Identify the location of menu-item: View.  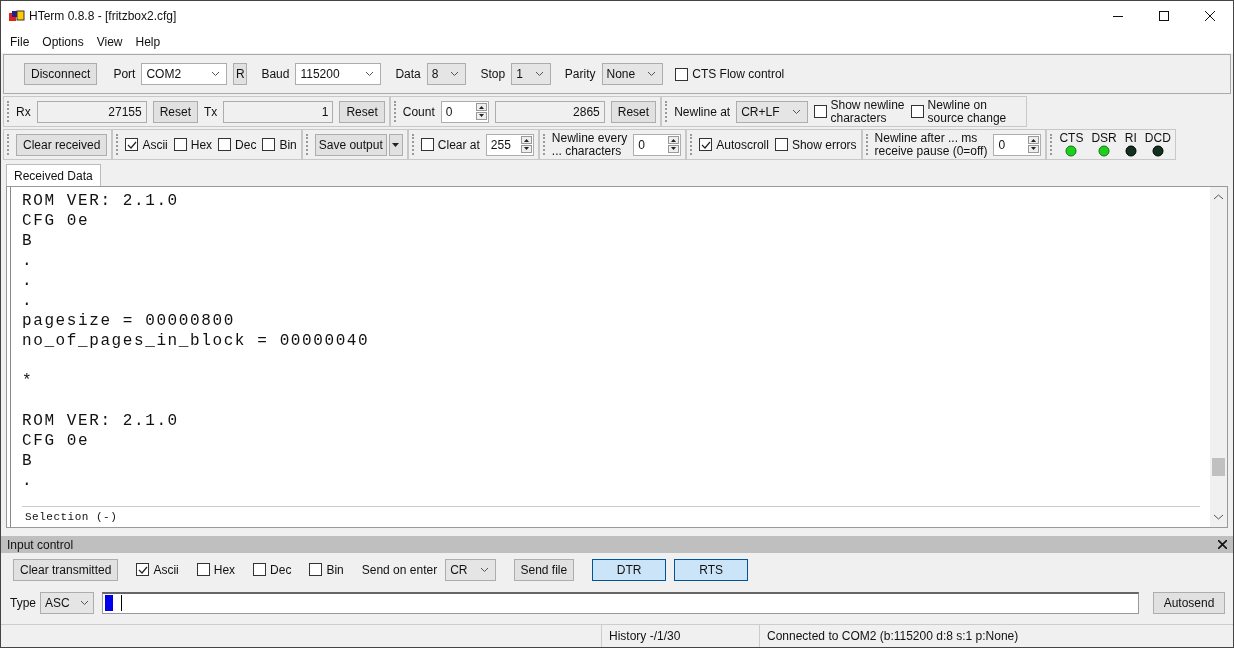
(109, 42).